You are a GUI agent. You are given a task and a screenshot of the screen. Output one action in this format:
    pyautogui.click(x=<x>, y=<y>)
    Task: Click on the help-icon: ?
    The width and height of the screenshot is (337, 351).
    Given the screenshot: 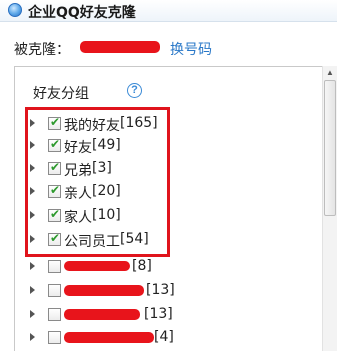 What is the action you would take?
    pyautogui.click(x=134, y=90)
    